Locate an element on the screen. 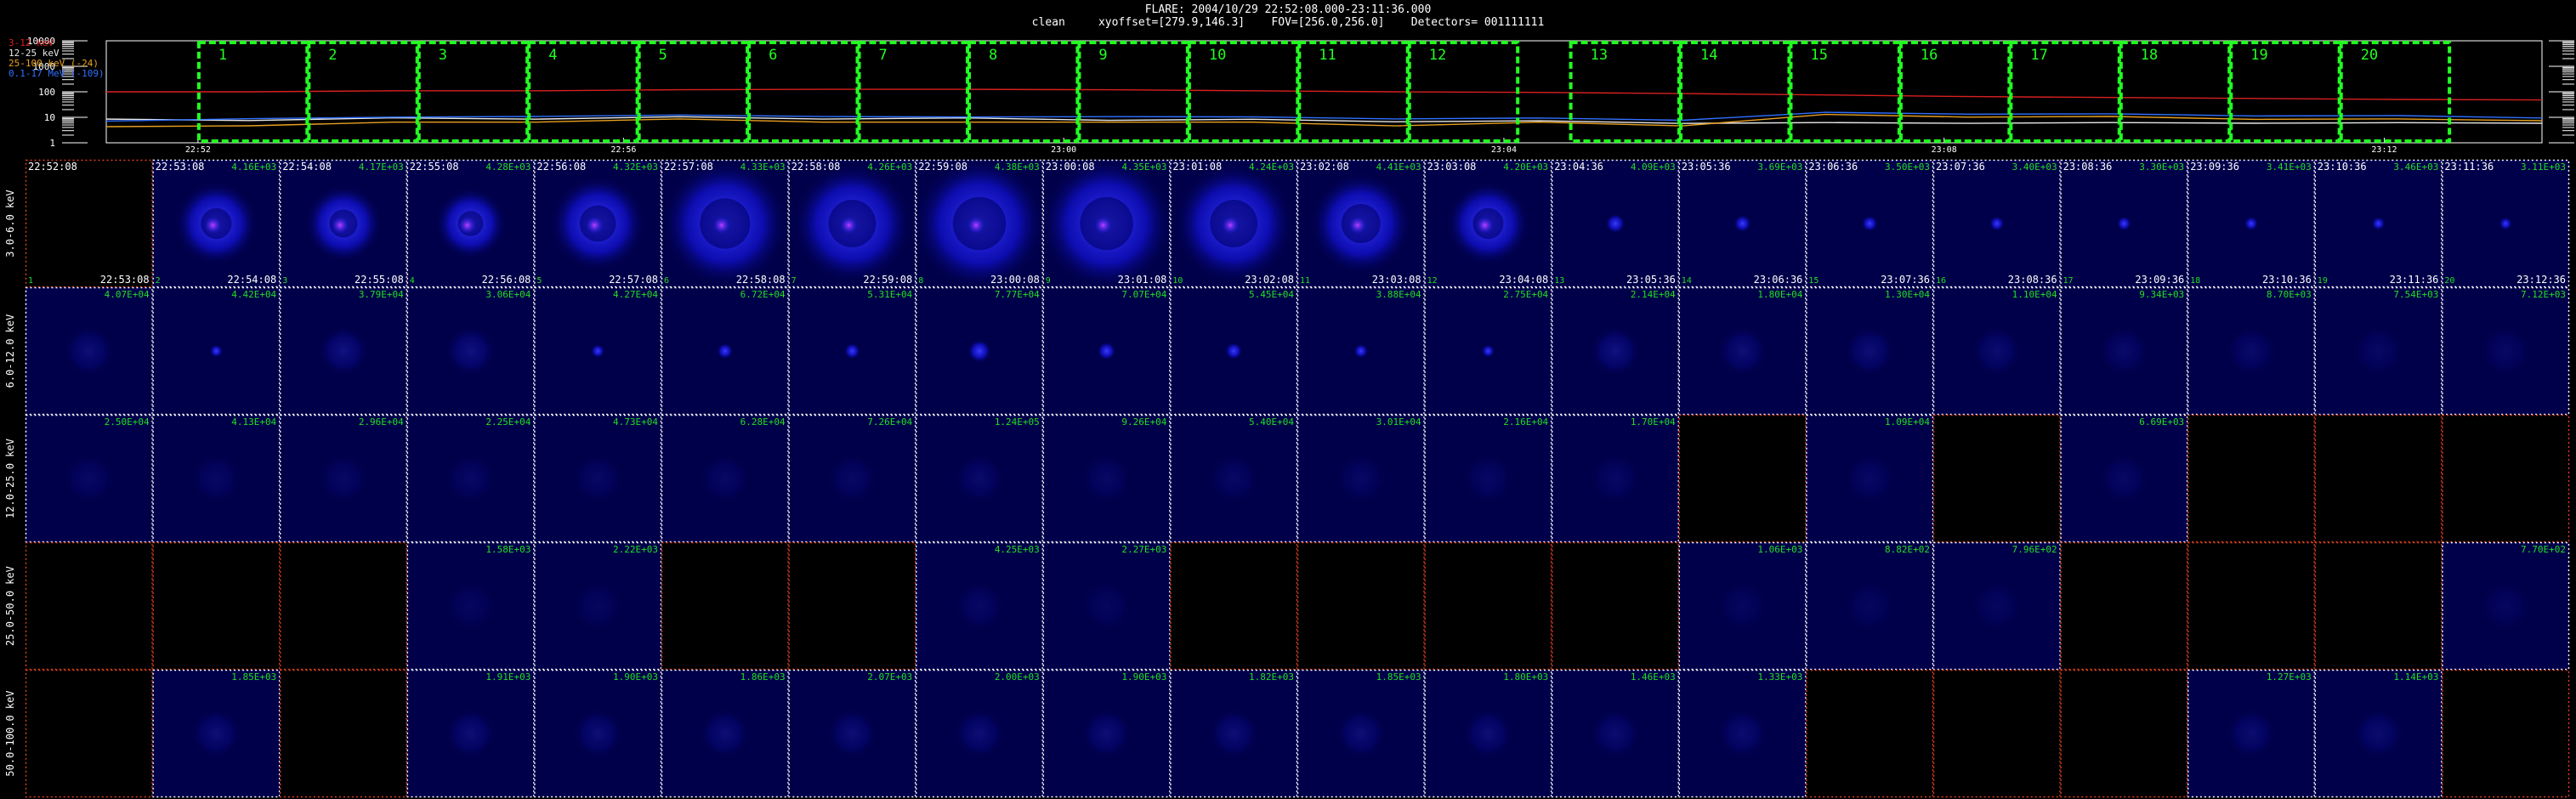 Image resolution: width=2576 pixels, height=799 pixels. image-cell: 2.25E+04 is located at coordinates (470, 479).